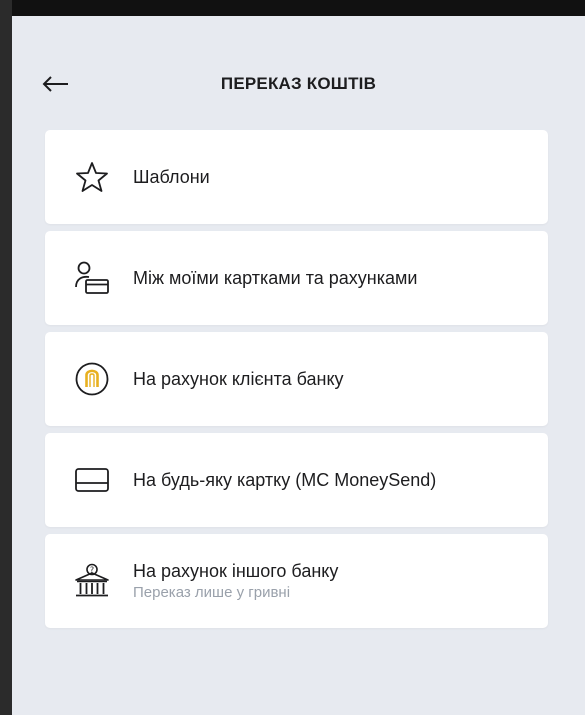 This screenshot has width=585, height=715. I want to click on menu-item-own-accounts: Між моїми картками та рахунками, so click(296, 278).